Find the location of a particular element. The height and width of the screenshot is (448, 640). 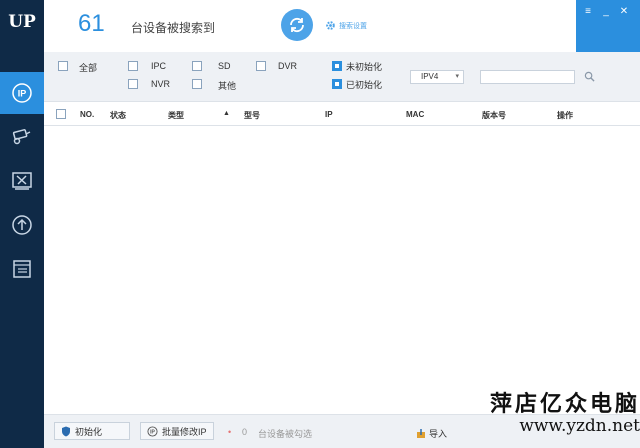

filter-initialized-label: 已初始化 is located at coordinates (364, 85).